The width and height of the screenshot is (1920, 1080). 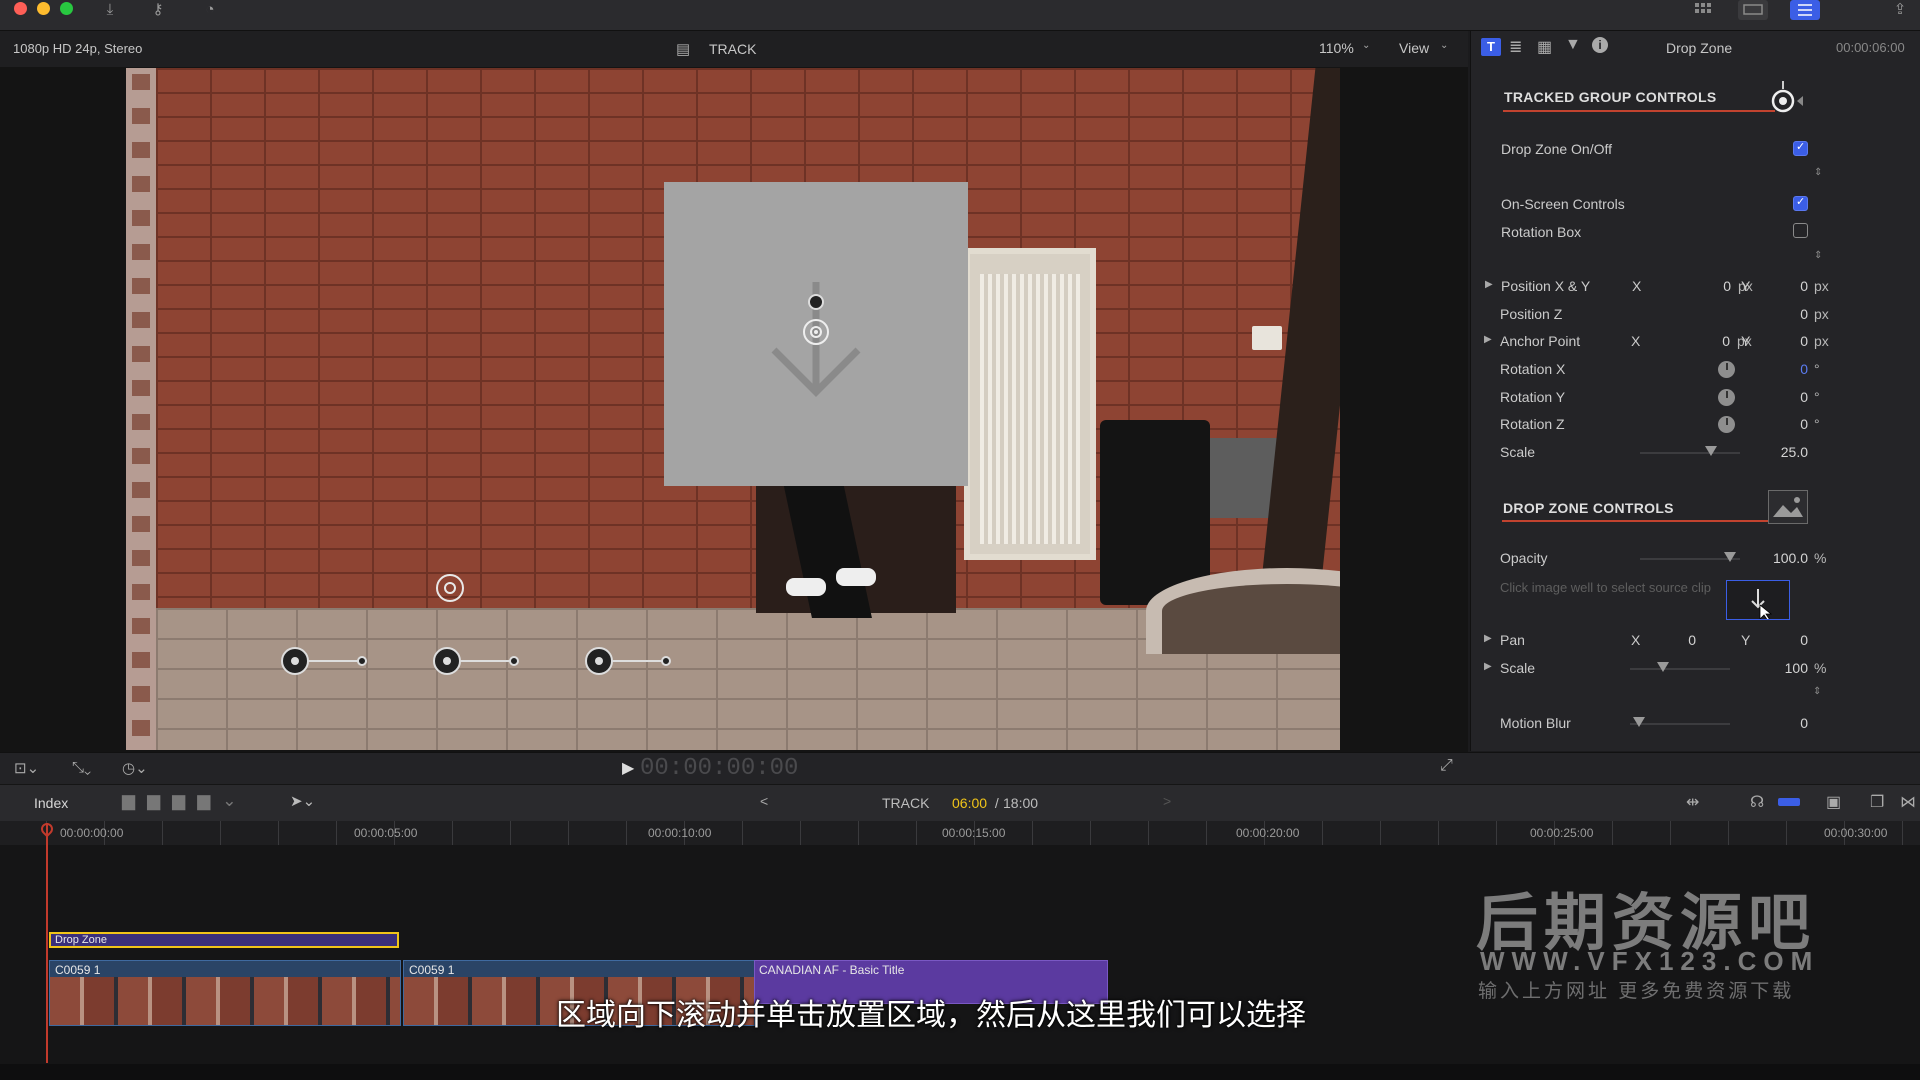 What do you see at coordinates (1783, 452) in the screenshot?
I see `scale-value: 25.0` at bounding box center [1783, 452].